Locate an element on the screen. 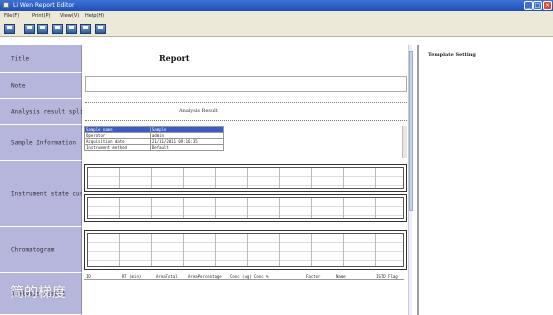 The image size is (553, 315). label-cell-sample: Sample Information is located at coordinates (41, 143).